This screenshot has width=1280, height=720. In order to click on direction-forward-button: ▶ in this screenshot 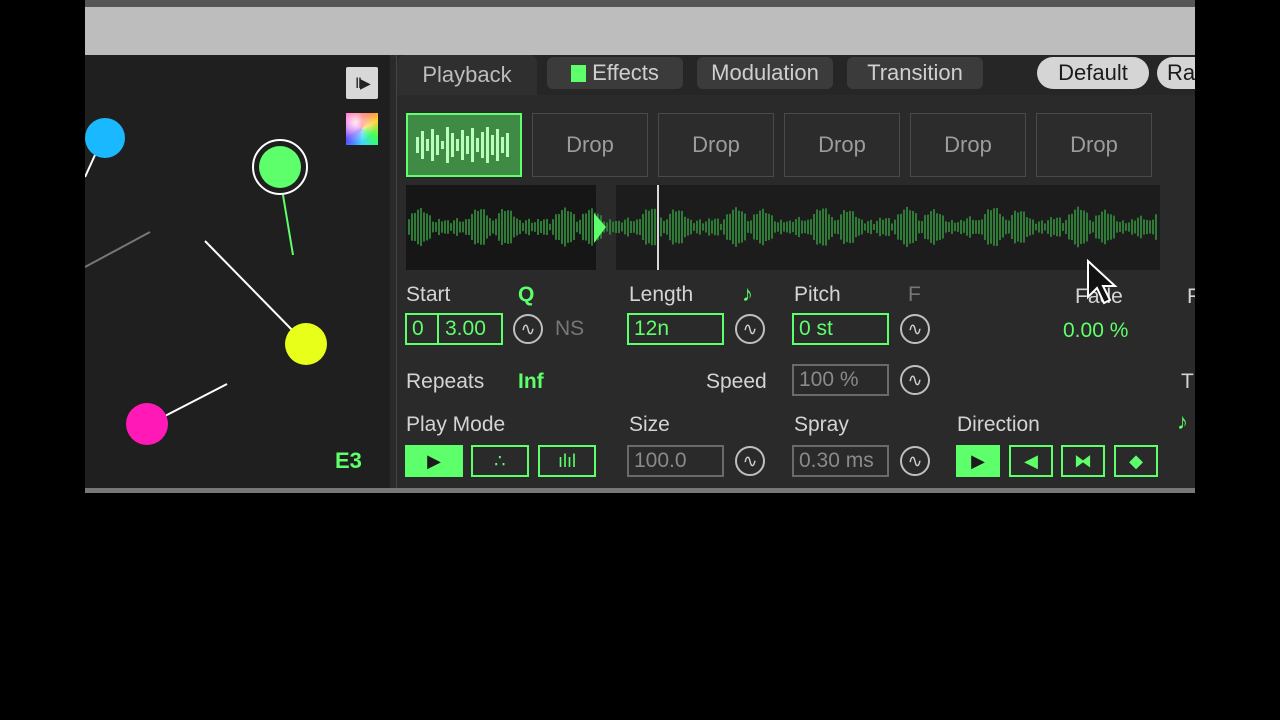, I will do `click(978, 461)`.